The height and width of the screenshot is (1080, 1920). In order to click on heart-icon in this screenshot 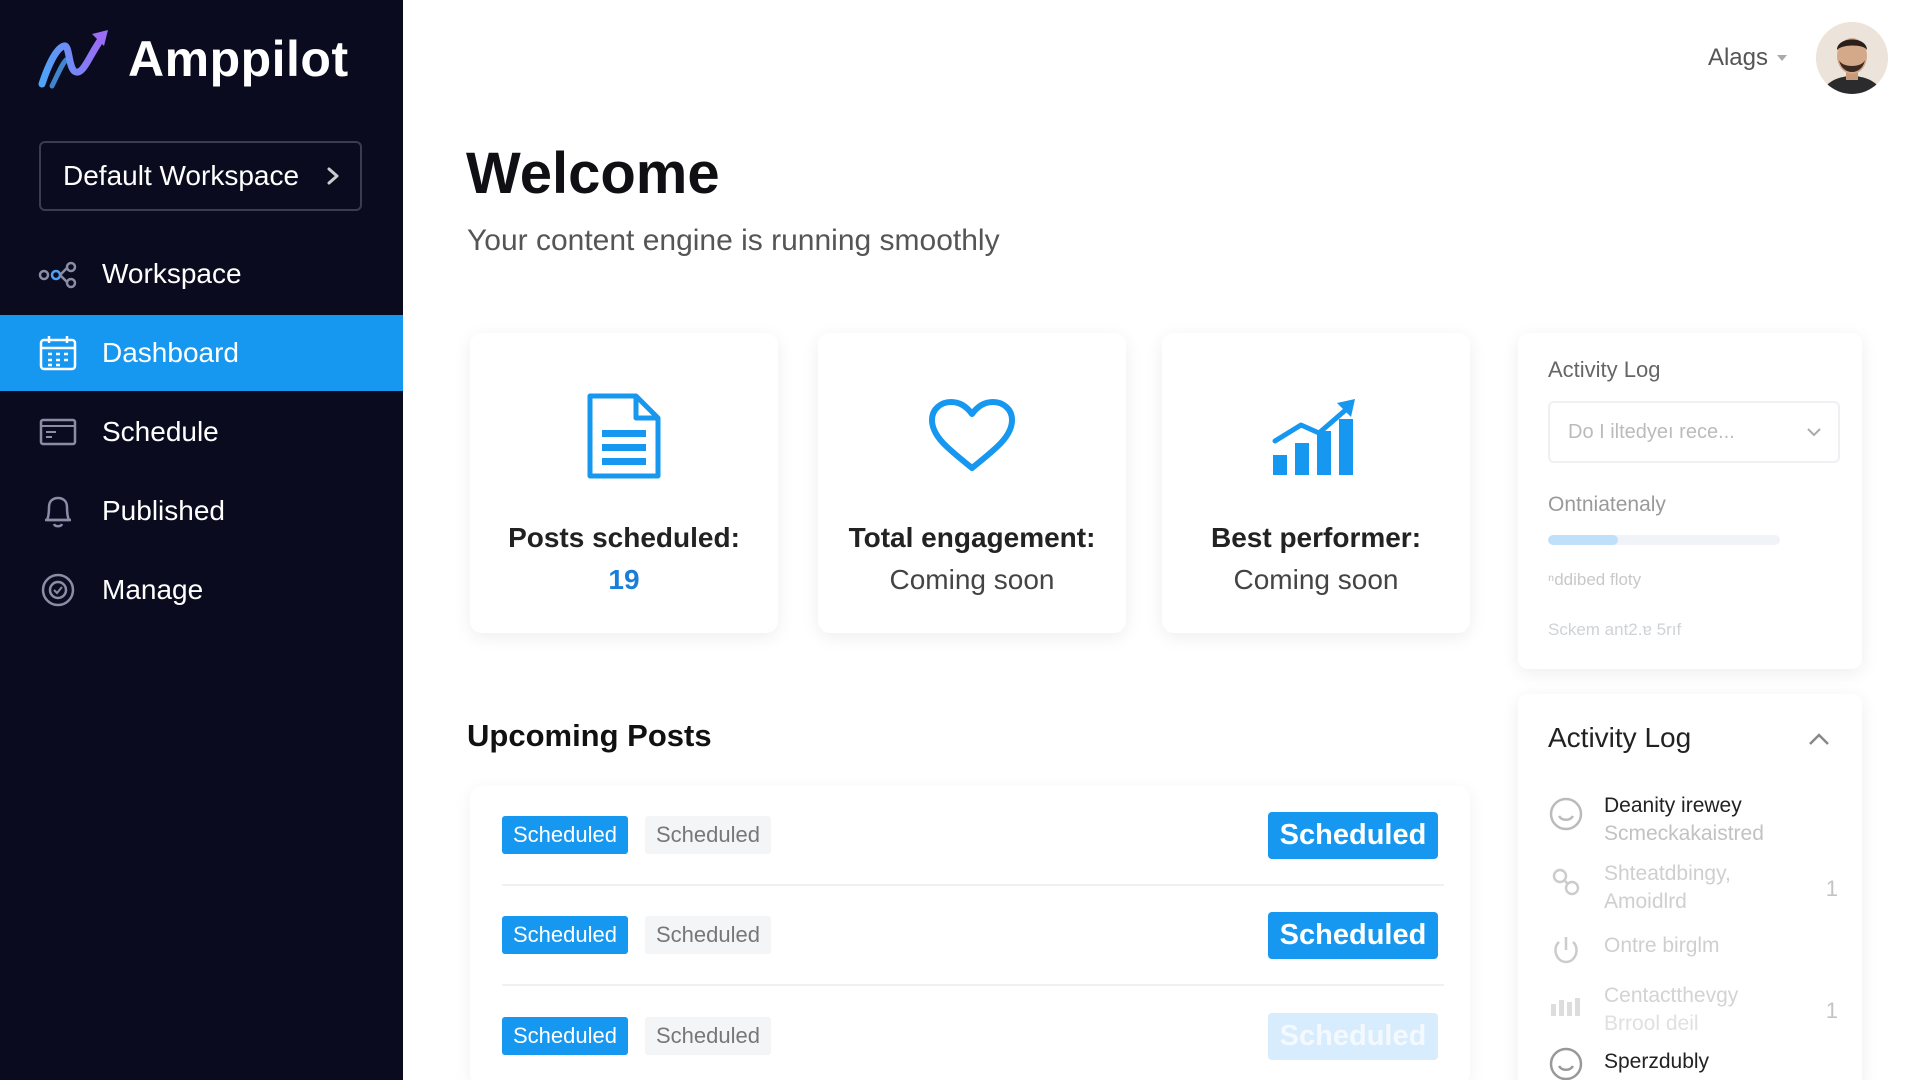, I will do `click(972, 436)`.